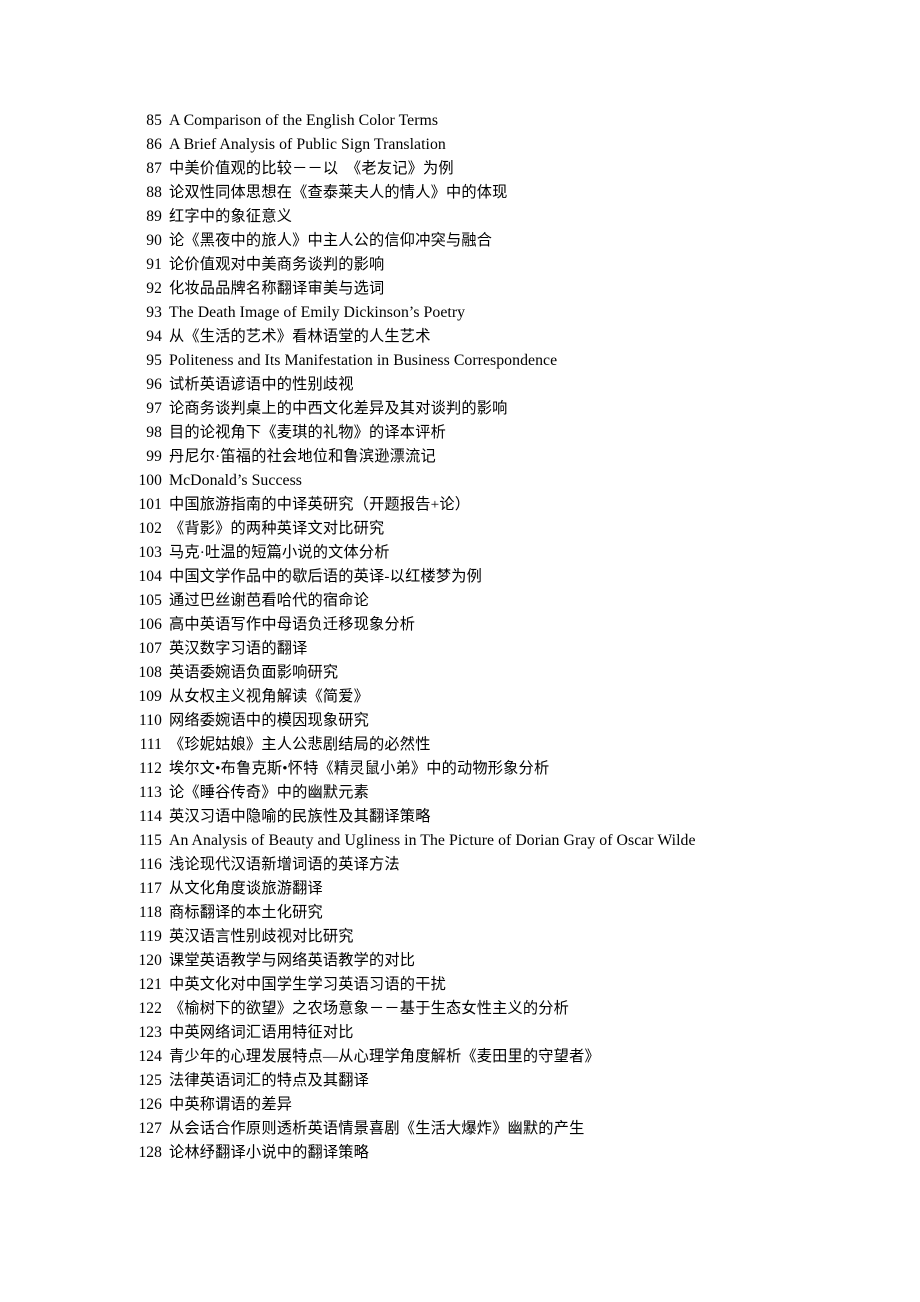  Describe the element at coordinates (269, 696) in the screenshot. I see `list-item-title: 从女权主义视角解读《简爱》` at that location.